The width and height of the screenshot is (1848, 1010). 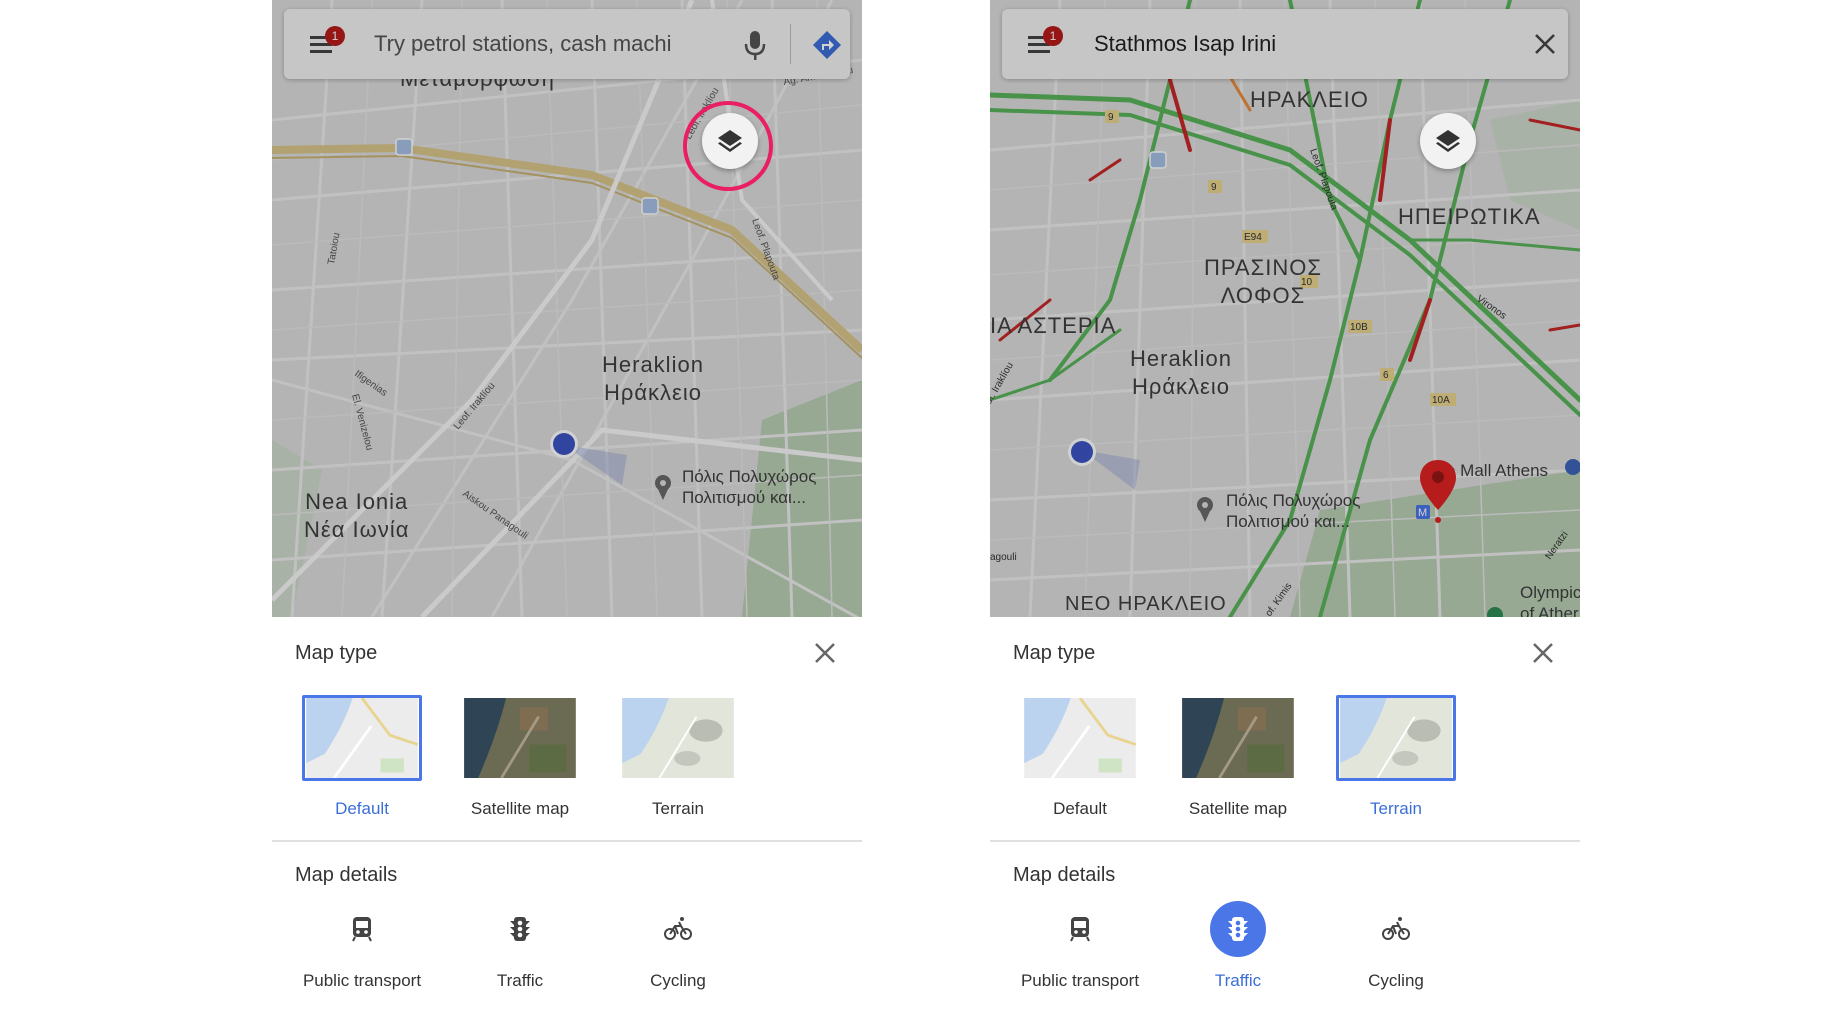 I want to click on layers-icon, so click(x=1448, y=141).